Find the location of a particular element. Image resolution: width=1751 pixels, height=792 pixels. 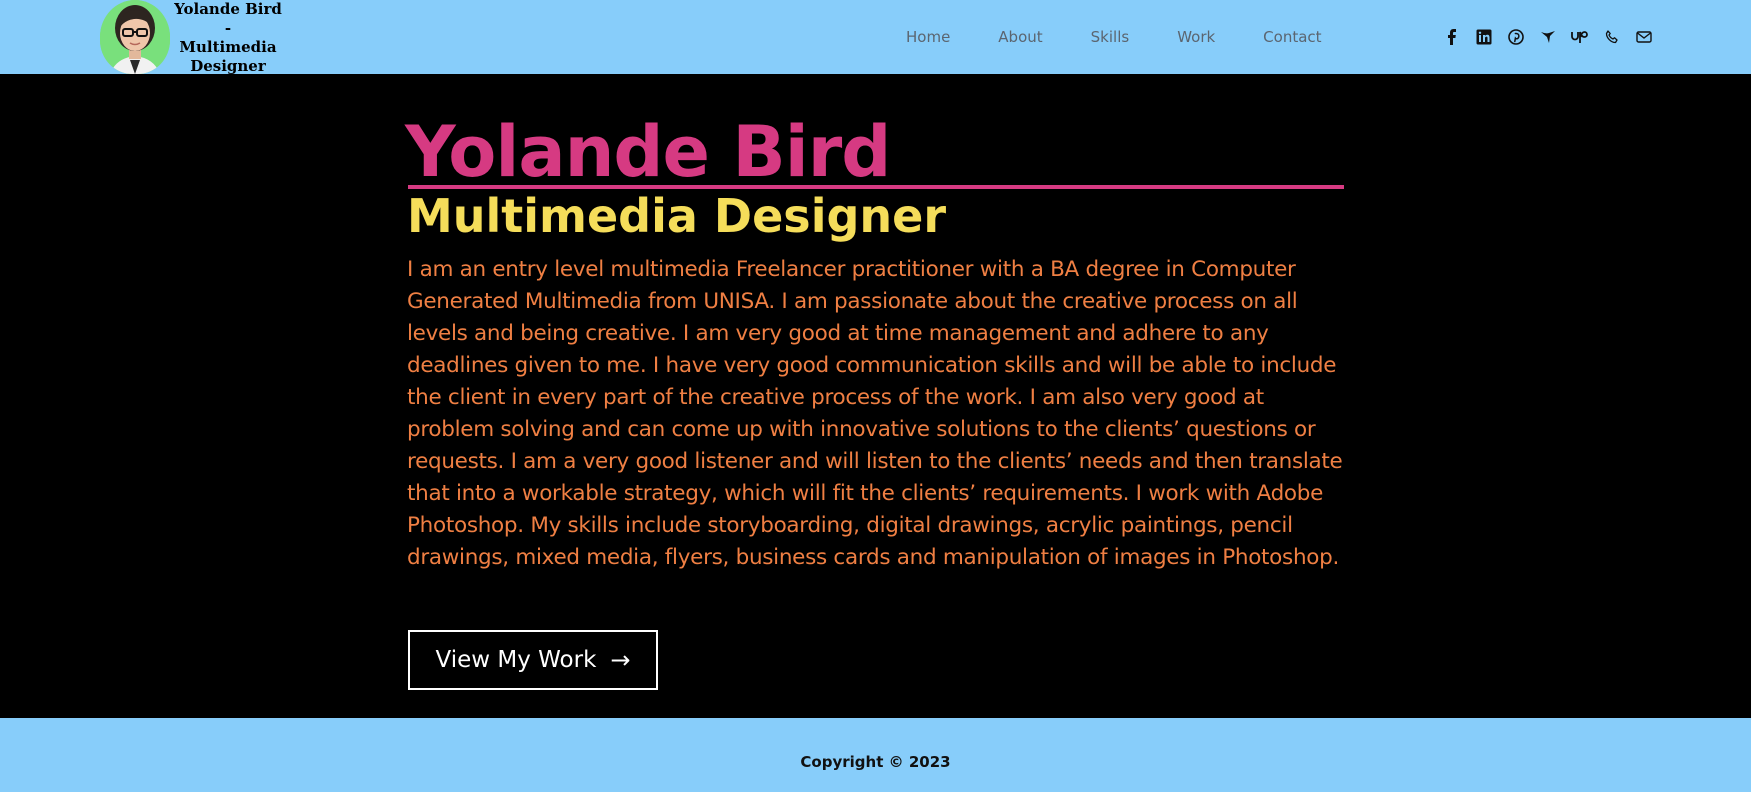

pinterest-icon is located at coordinates (1516, 37).